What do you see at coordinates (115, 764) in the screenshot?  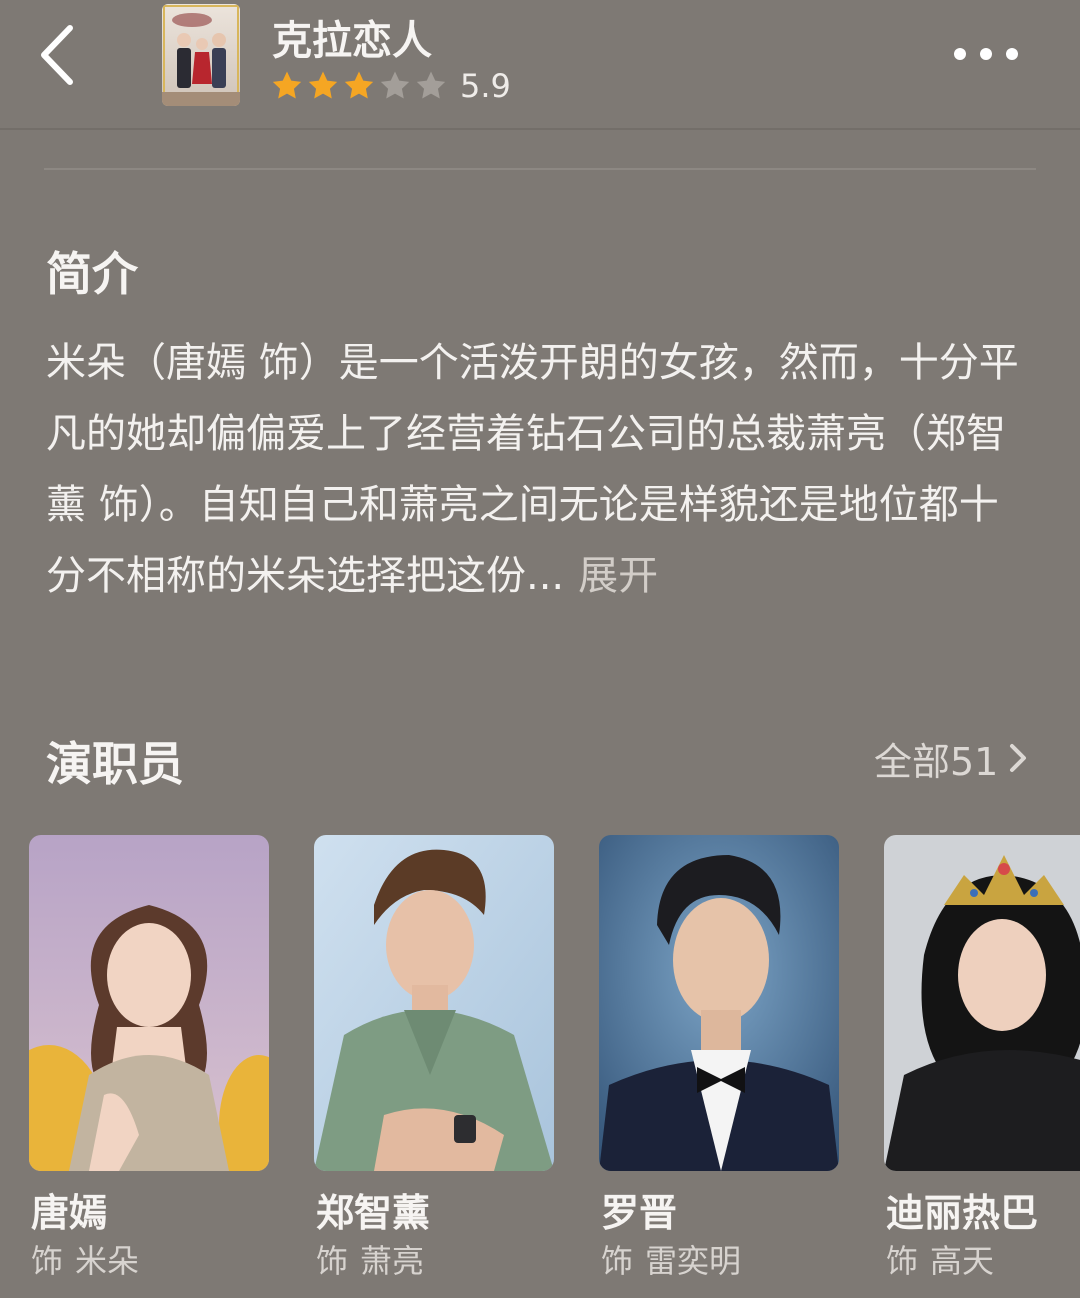 I see `cast-heading: 演职员` at bounding box center [115, 764].